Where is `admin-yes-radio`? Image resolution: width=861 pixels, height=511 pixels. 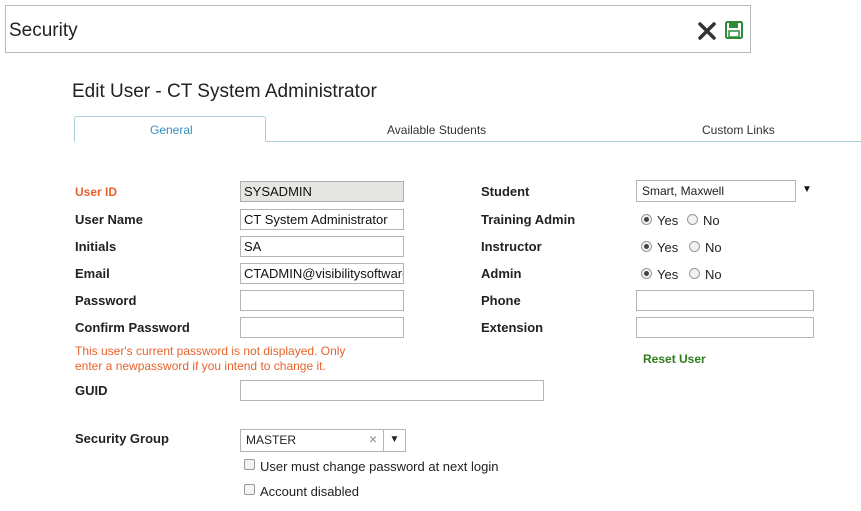 admin-yes-radio is located at coordinates (646, 273).